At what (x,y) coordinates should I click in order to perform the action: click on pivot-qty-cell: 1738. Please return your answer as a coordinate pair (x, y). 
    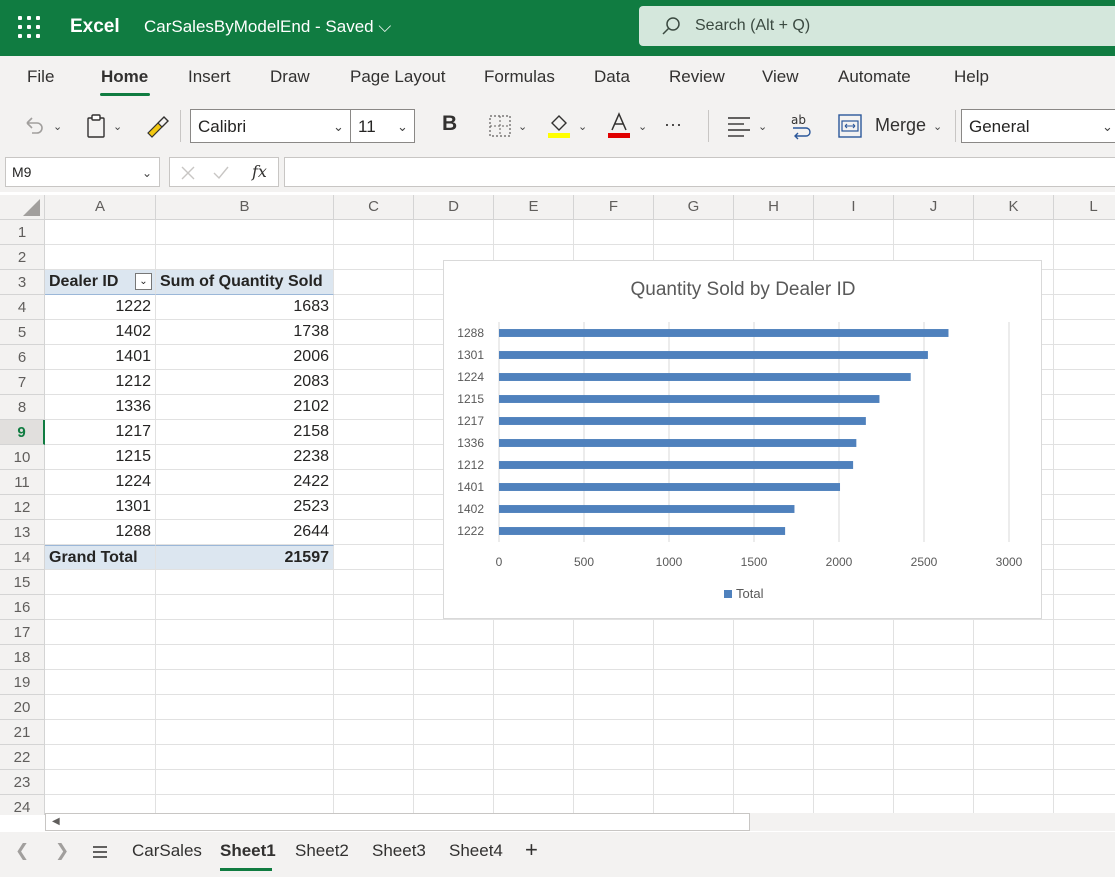
    Looking at the image, I should click on (245, 332).